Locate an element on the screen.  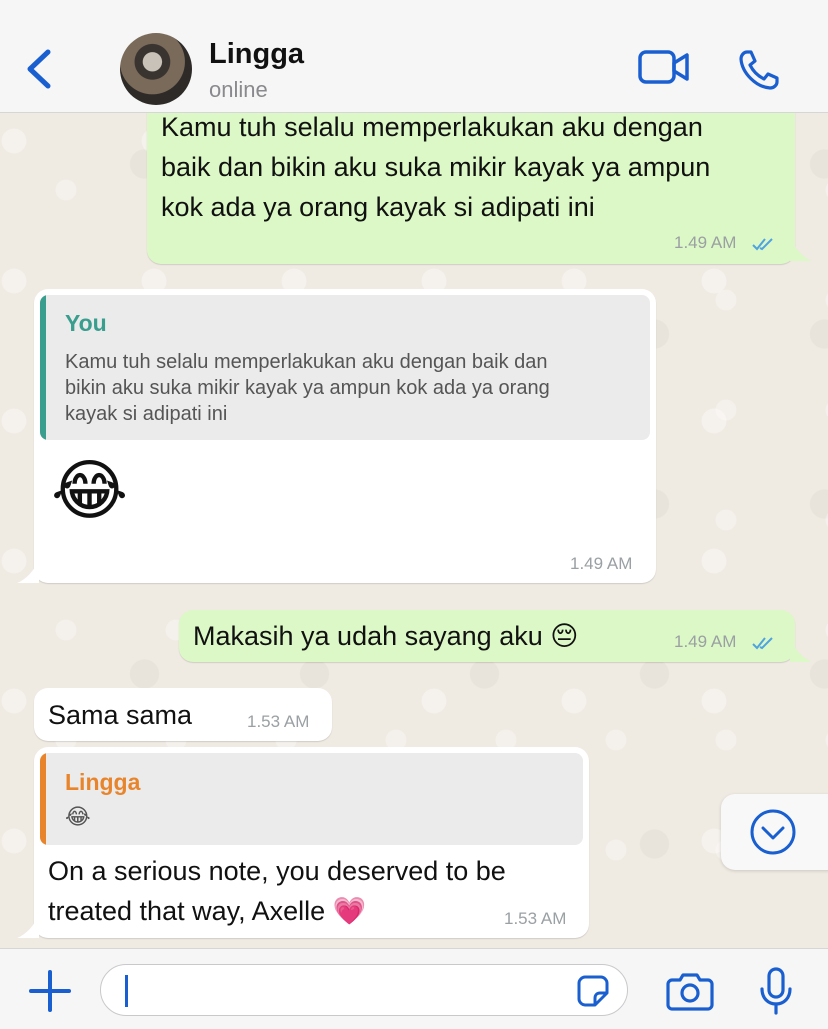
camera-icon is located at coordinates (690, 991).